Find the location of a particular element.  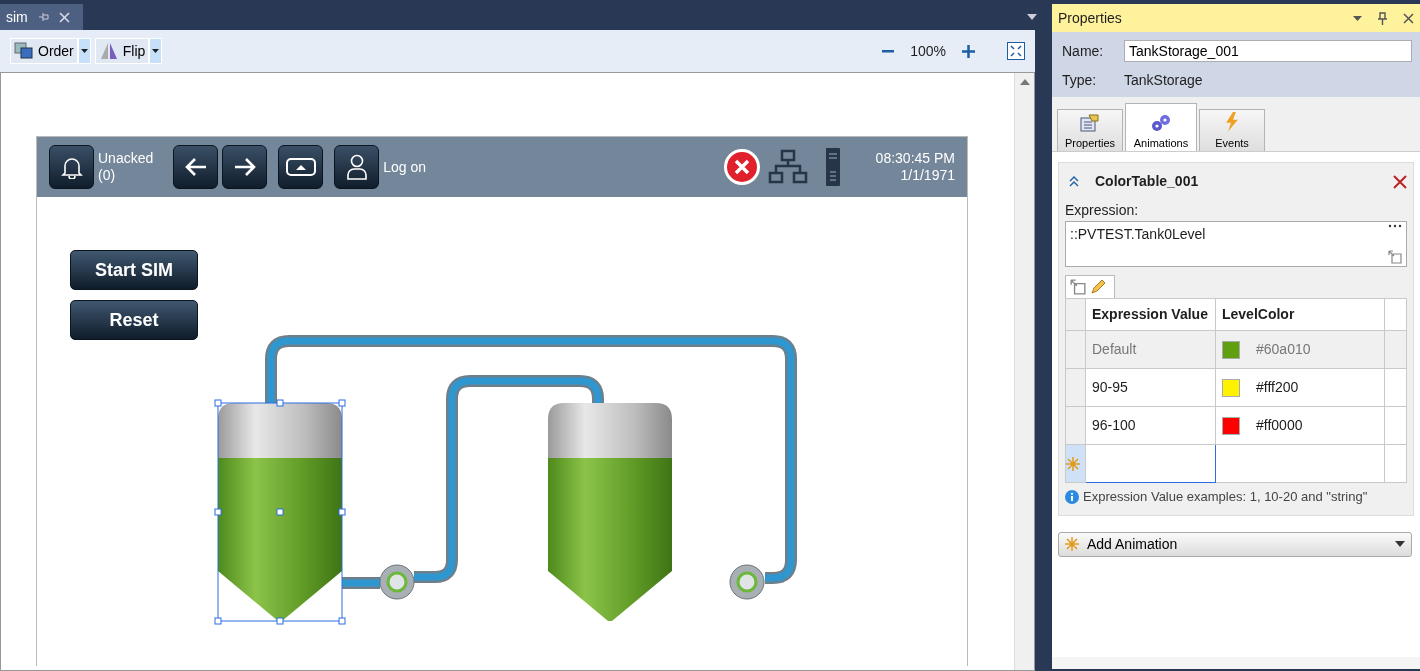

flip-icon is located at coordinates (108, 51).